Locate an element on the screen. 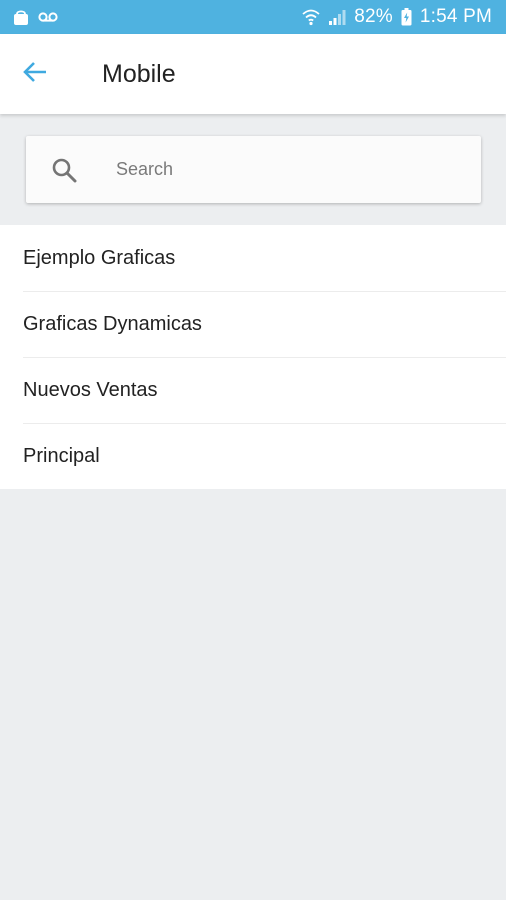 This screenshot has width=506, height=900. list-item-label: Principal is located at coordinates (61, 455).